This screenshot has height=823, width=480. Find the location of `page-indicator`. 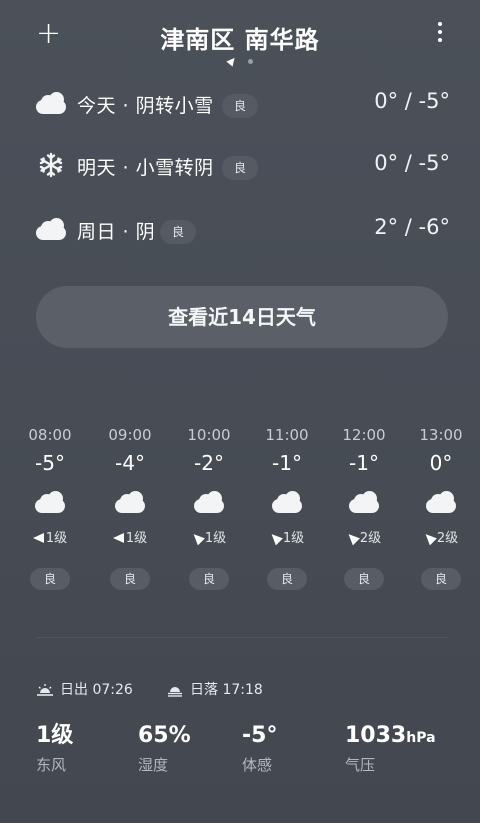

page-indicator is located at coordinates (246, 61).